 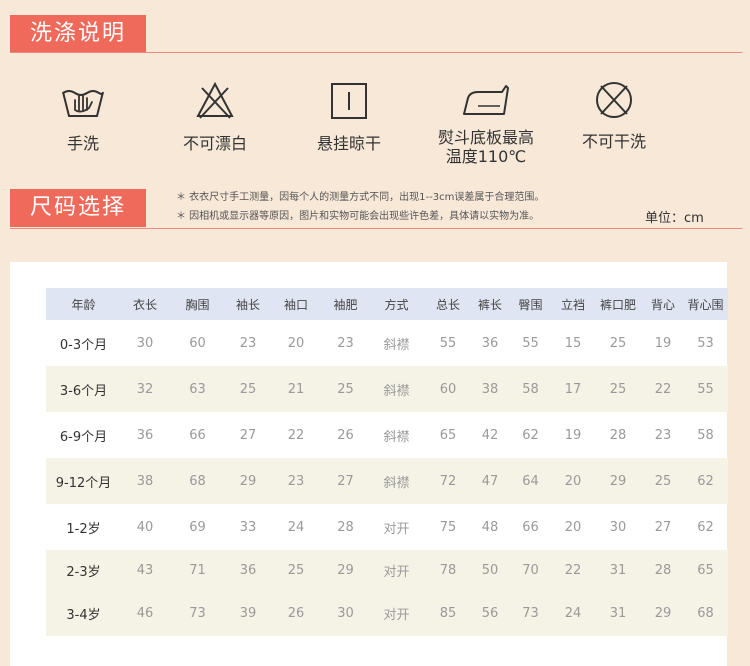 I want to click on no-dry-clean-icon, so click(x=614, y=100).